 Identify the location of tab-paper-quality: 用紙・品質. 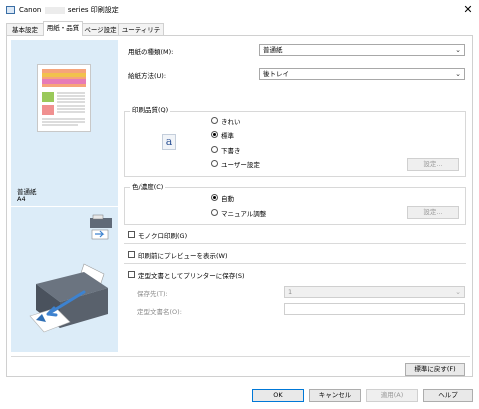
(63, 28).